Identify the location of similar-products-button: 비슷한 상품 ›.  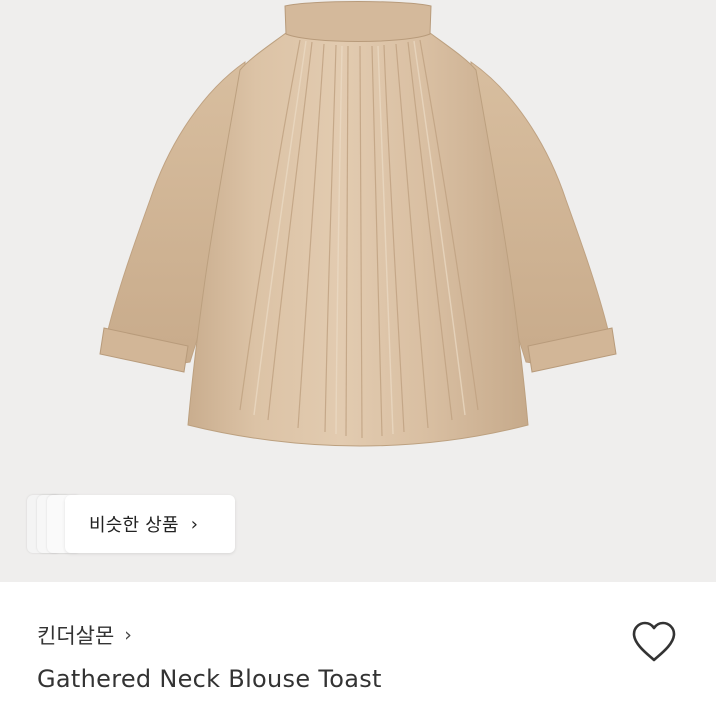
(131, 524).